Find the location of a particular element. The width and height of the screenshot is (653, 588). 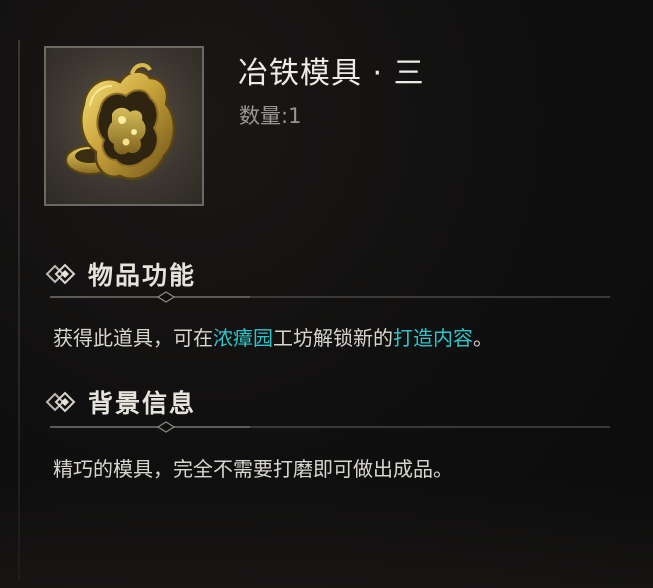

item-quantity: 数量:1 is located at coordinates (270, 116).